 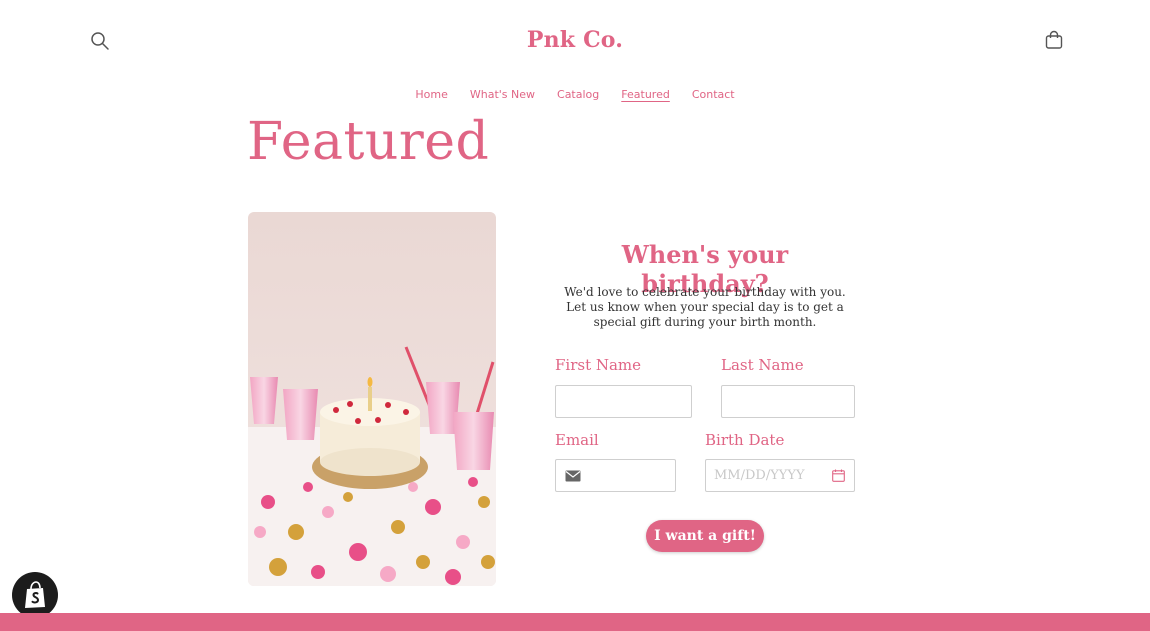 What do you see at coordinates (780, 475) in the screenshot?
I see `birth-date-field` at bounding box center [780, 475].